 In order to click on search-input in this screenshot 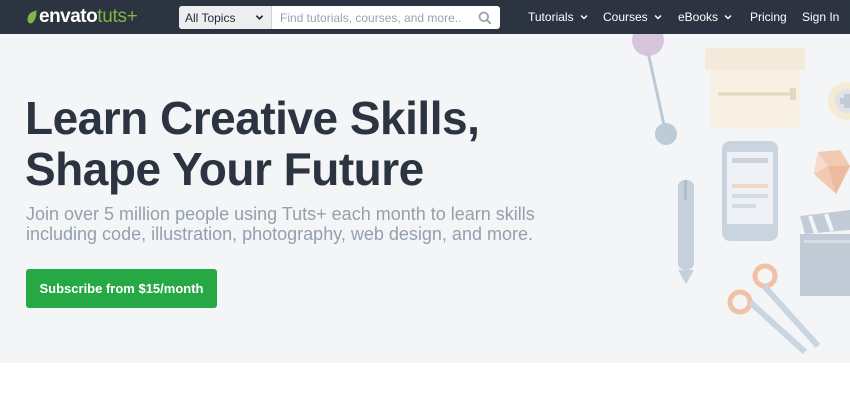, I will do `click(371, 17)`.